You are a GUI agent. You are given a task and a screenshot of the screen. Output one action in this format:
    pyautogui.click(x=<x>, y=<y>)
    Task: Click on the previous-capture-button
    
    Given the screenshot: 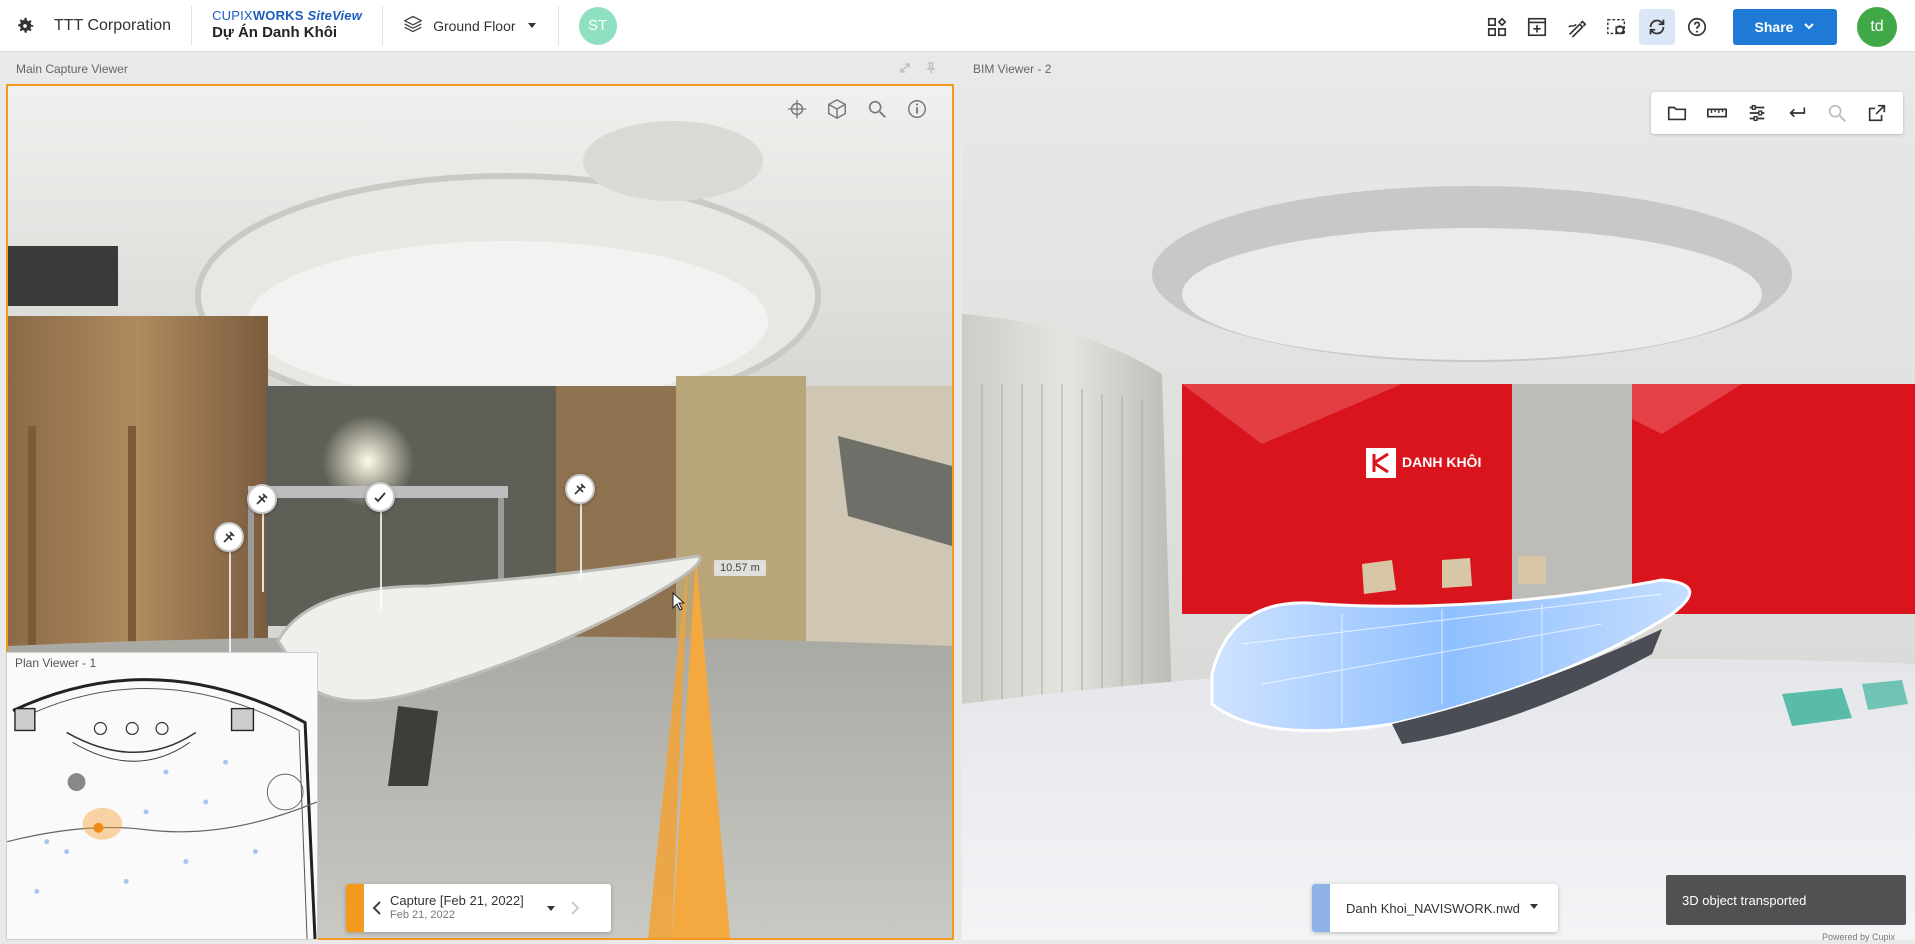 What is the action you would take?
    pyautogui.click(x=377, y=908)
    